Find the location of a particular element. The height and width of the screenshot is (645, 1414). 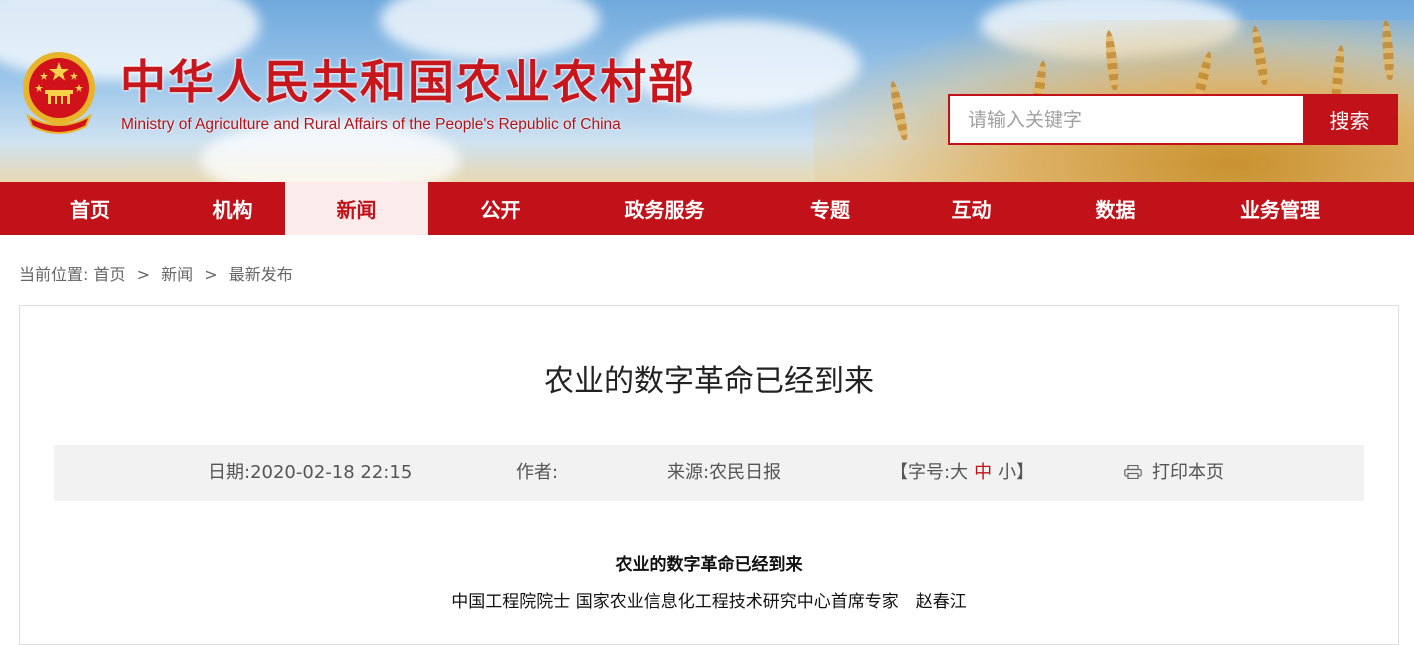

search-input is located at coordinates (1126, 119).